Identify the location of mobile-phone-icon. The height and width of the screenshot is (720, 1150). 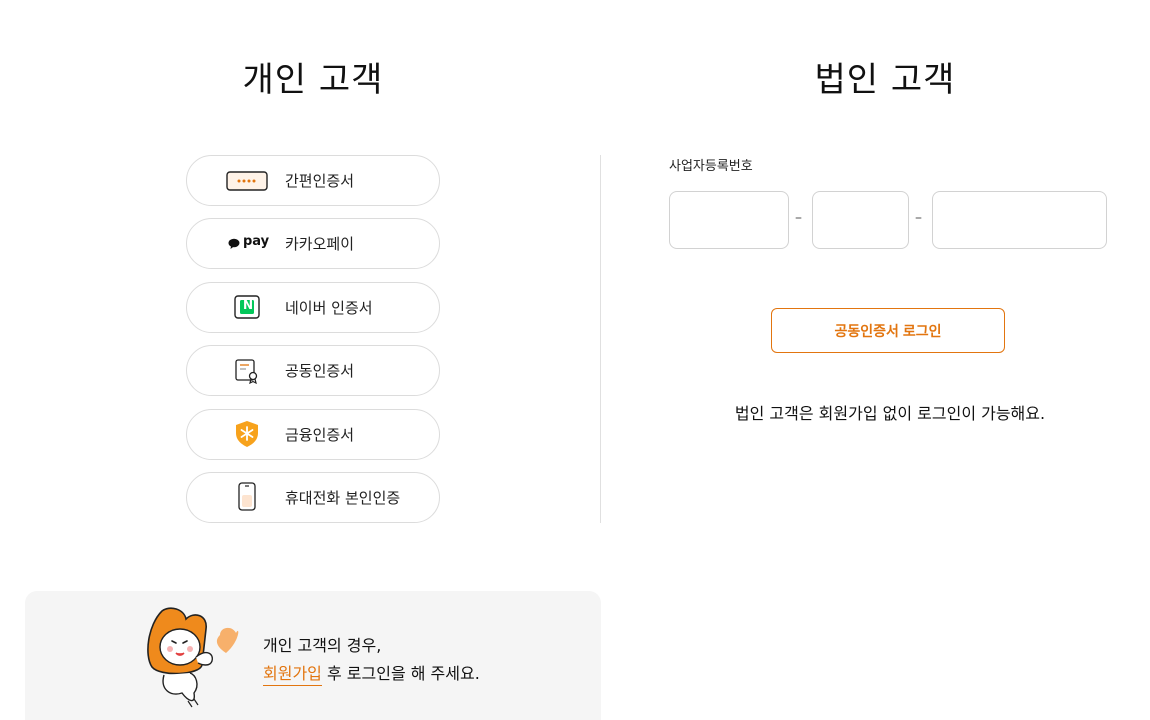
(247, 497).